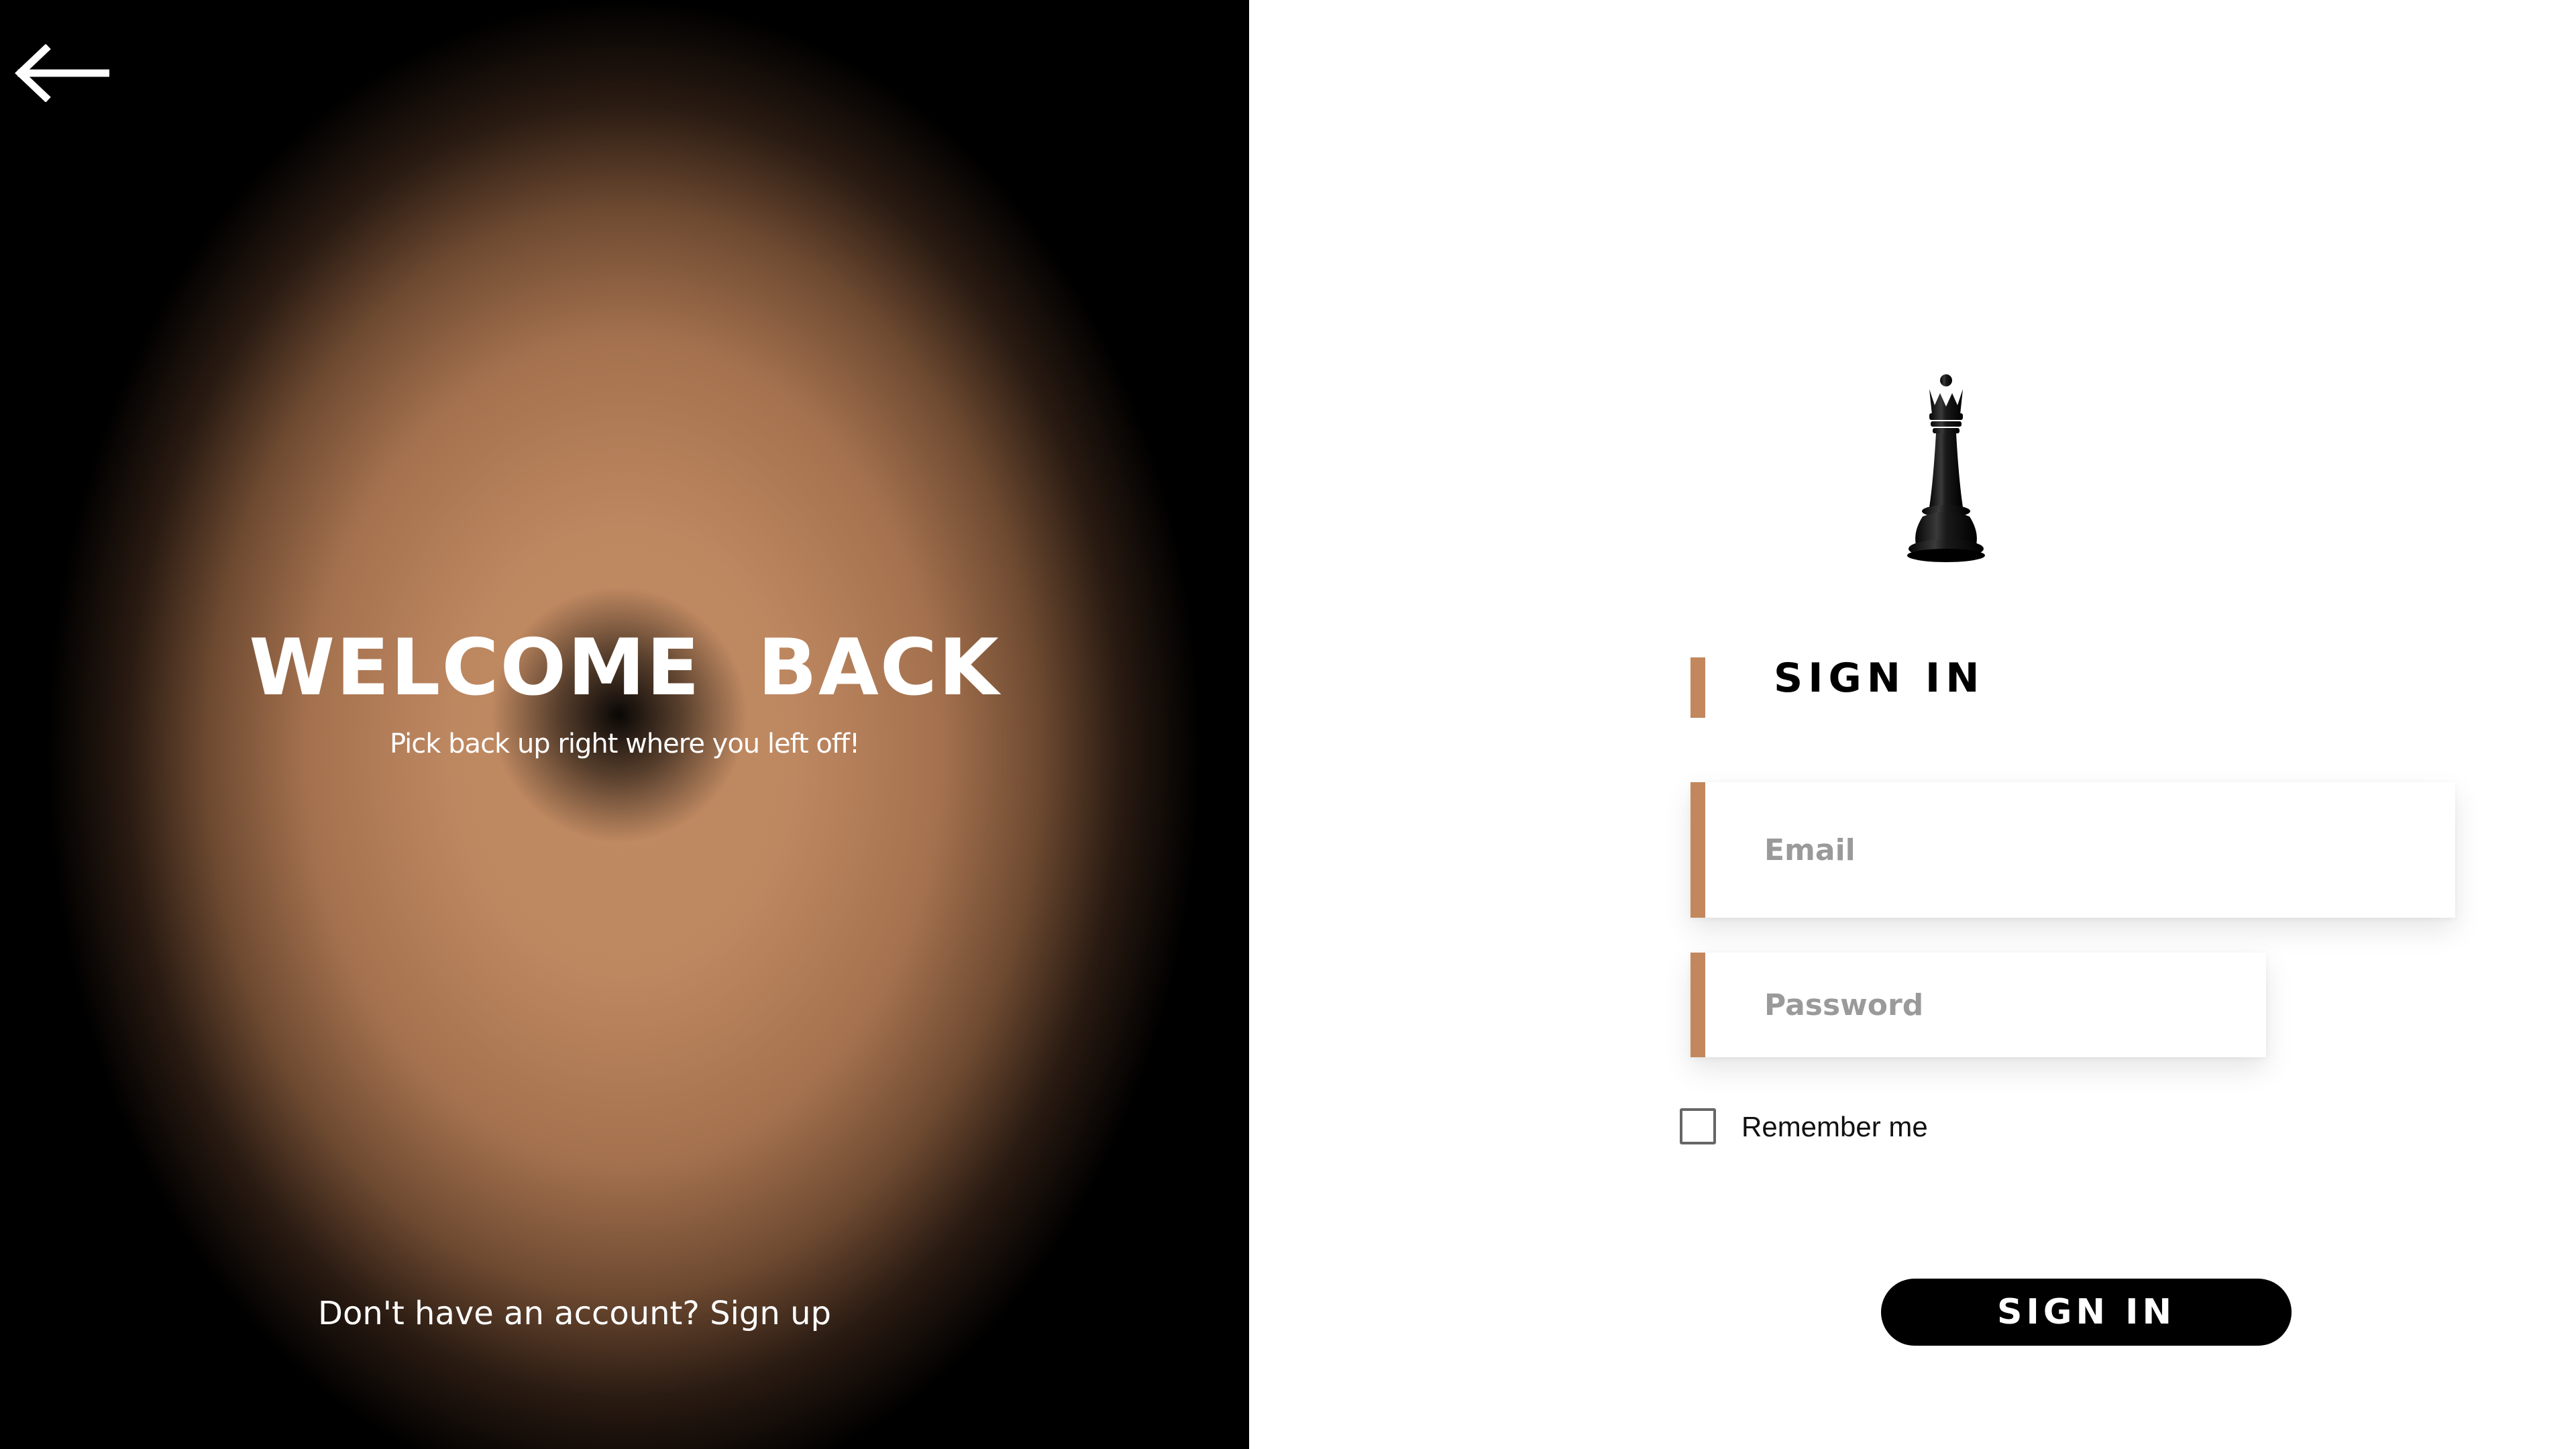 The height and width of the screenshot is (1449, 2576). Describe the element at coordinates (2086, 1312) in the screenshot. I see `sign-in-button: SIGN IN` at that location.